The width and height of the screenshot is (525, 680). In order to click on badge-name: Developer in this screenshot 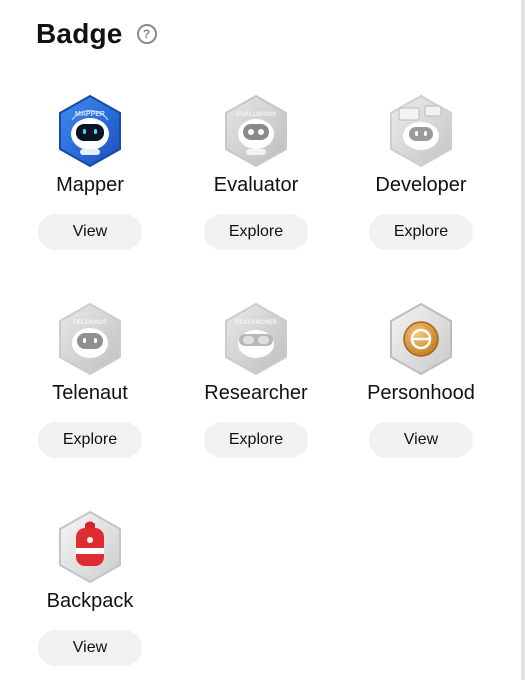, I will do `click(421, 185)`.